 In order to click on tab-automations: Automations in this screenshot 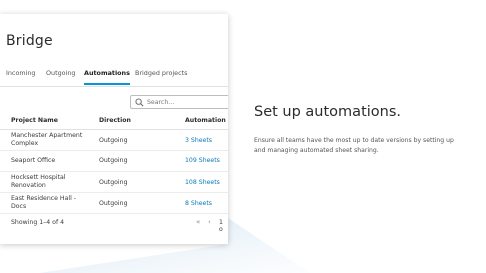, I will do `click(107, 74)`.